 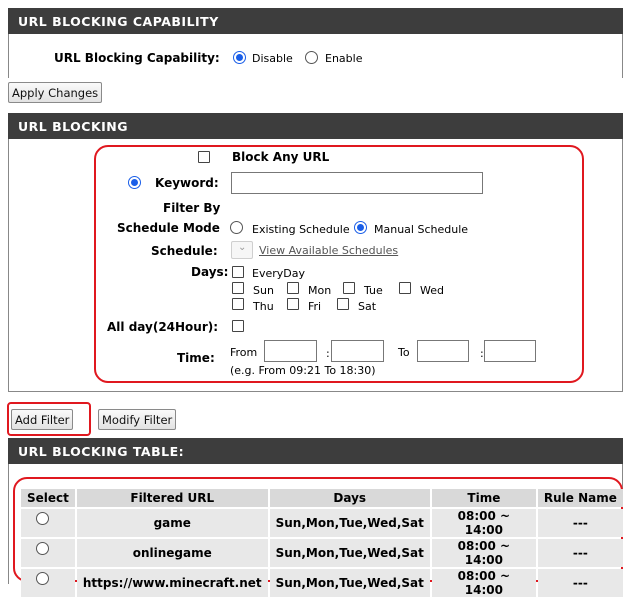 What do you see at coordinates (172, 498) in the screenshot?
I see `col-filtered-url: Filtered URL` at bounding box center [172, 498].